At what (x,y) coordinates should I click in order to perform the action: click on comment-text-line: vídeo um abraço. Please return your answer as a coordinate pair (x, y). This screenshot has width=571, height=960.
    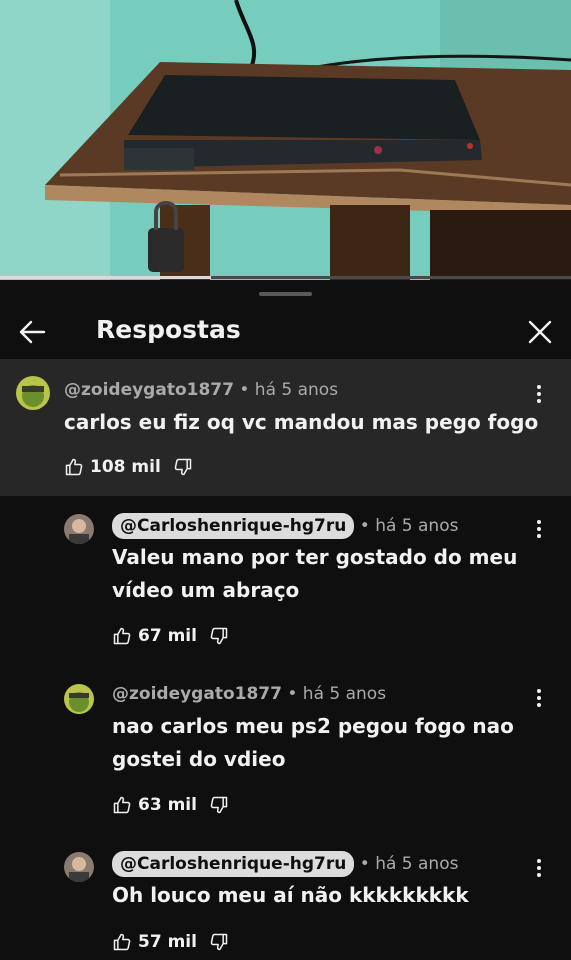
    Looking at the image, I should click on (206, 590).